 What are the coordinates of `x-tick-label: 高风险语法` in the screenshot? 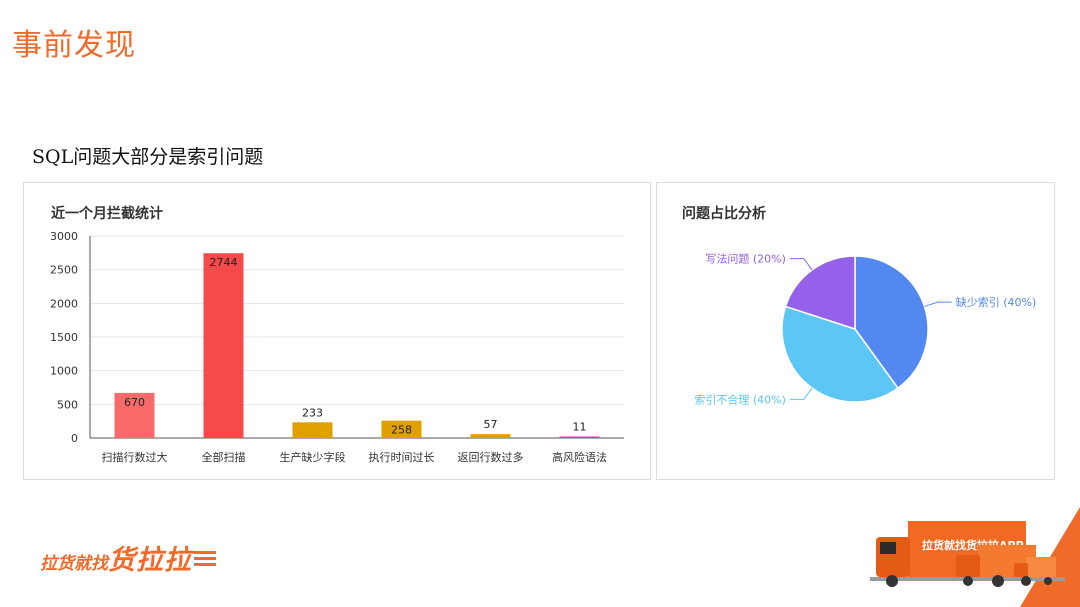 It's located at (579, 457).